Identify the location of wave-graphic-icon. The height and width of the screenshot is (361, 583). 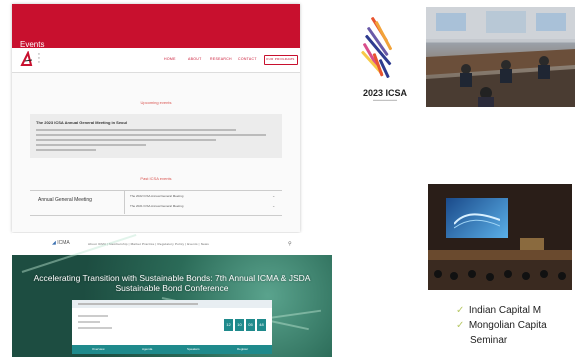
(477, 221).